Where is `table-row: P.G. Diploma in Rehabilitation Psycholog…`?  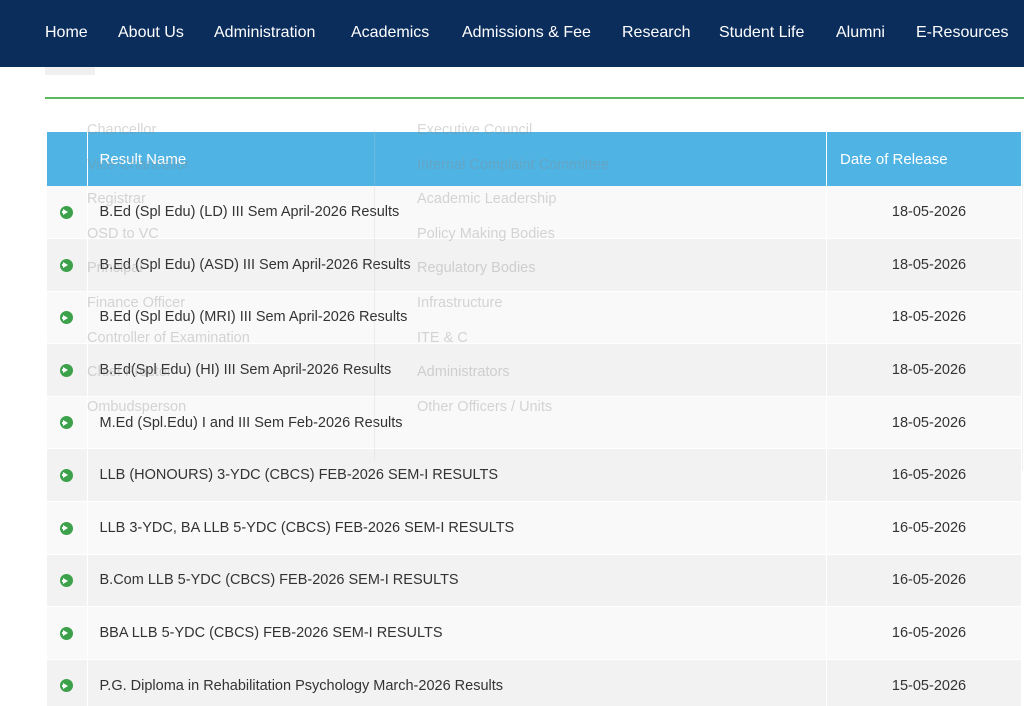 table-row: P.G. Diploma in Rehabilitation Psycholog… is located at coordinates (534, 682).